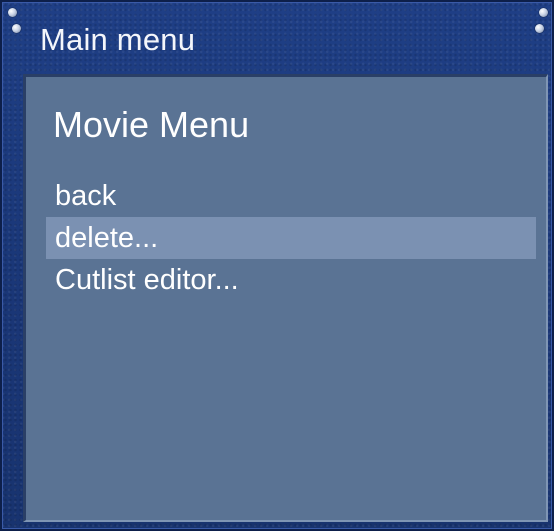 This screenshot has height=531, width=554. What do you see at coordinates (291, 196) in the screenshot?
I see `menu-item-back: back` at bounding box center [291, 196].